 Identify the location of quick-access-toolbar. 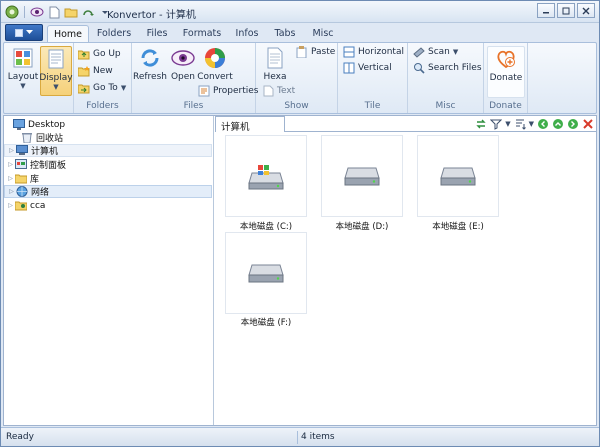
(58, 12).